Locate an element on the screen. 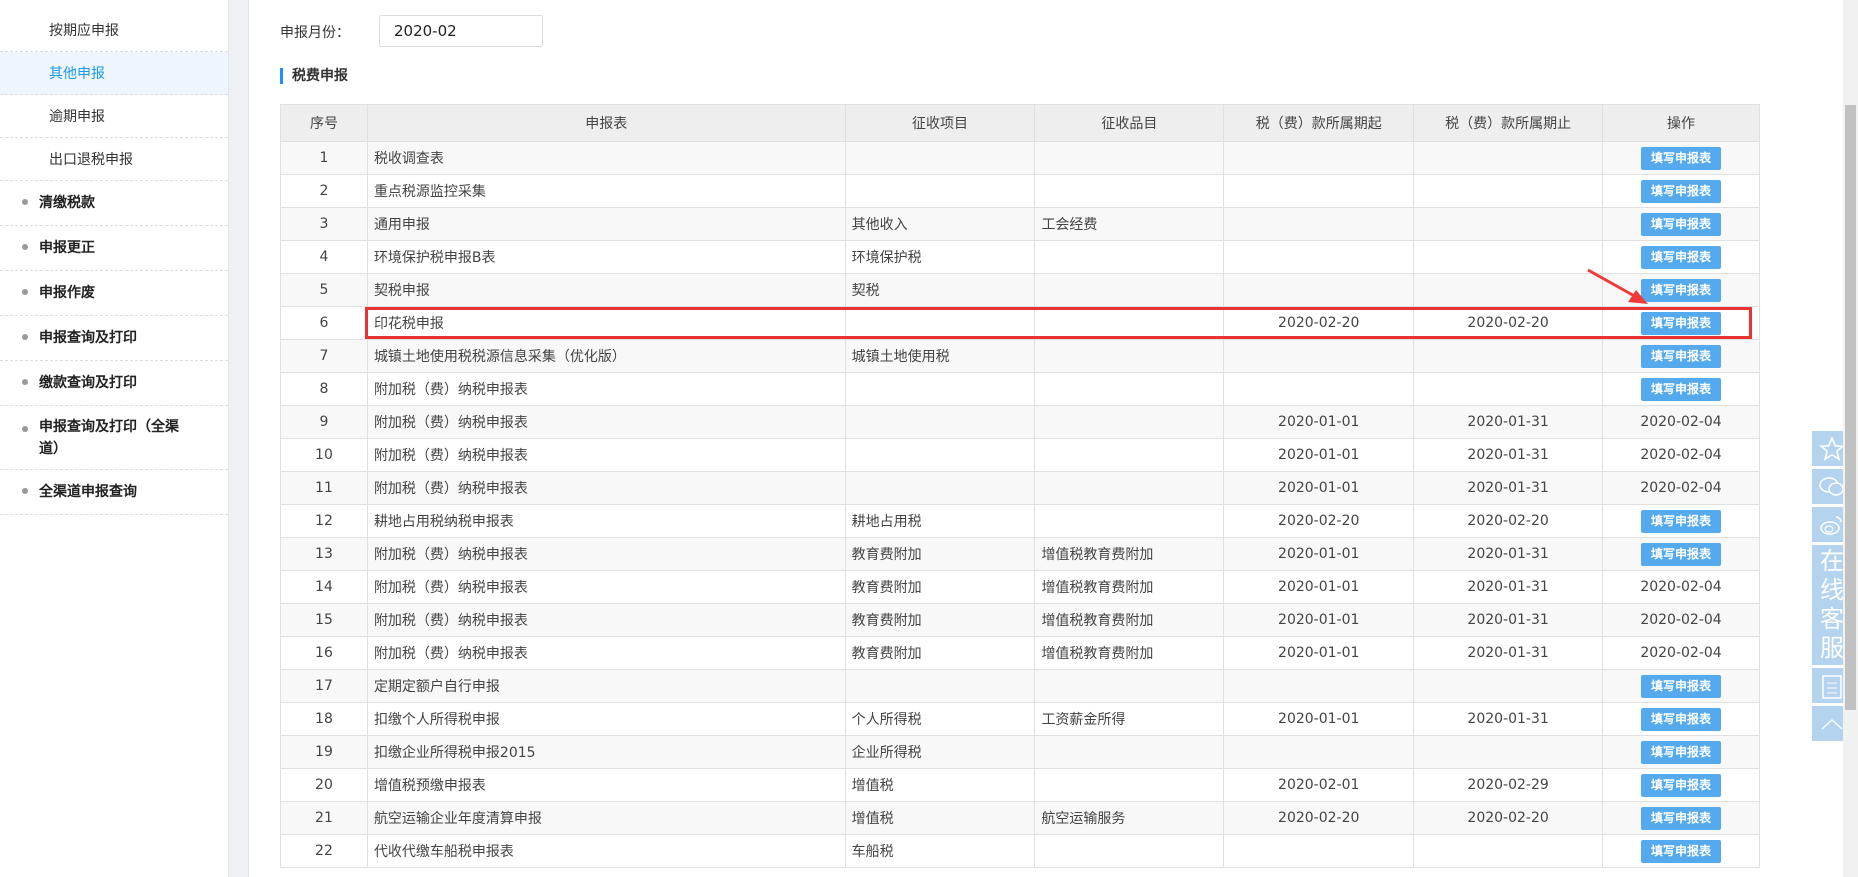 The height and width of the screenshot is (877, 1858). sidebar-item: 全渠道申报查询 is located at coordinates (114, 492).